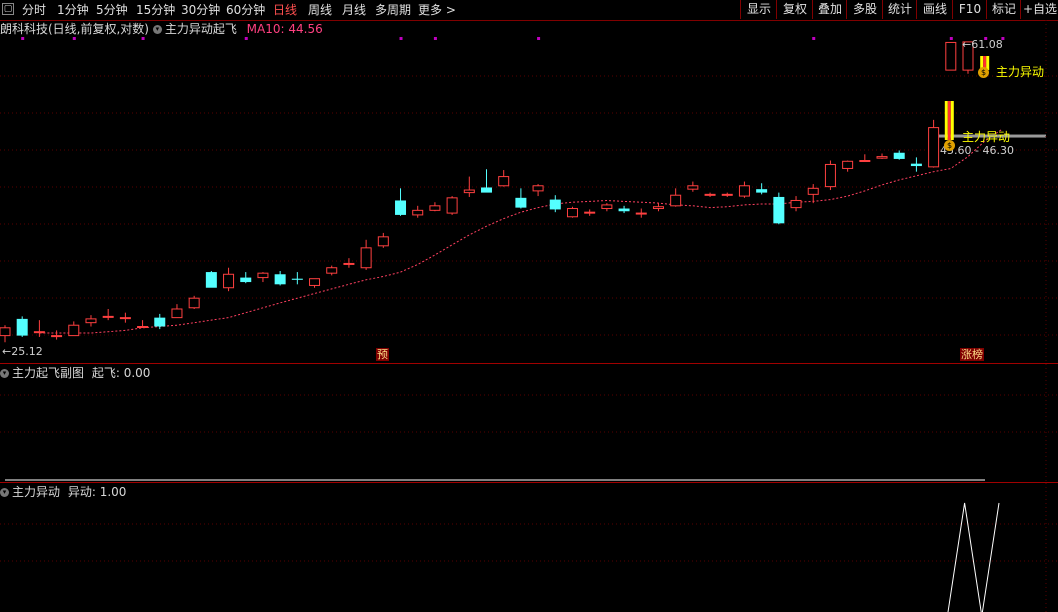 Image resolution: width=1058 pixels, height=612 pixels. I want to click on low-price-label: ←25.12, so click(22, 351).